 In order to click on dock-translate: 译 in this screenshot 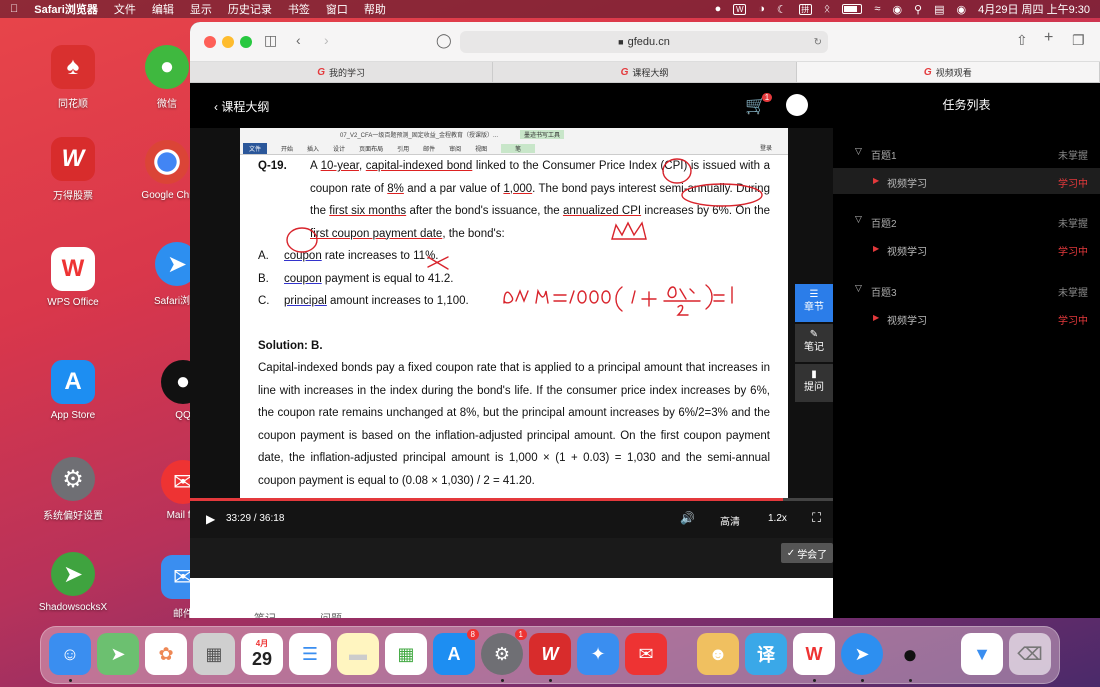, I will do `click(766, 654)`.